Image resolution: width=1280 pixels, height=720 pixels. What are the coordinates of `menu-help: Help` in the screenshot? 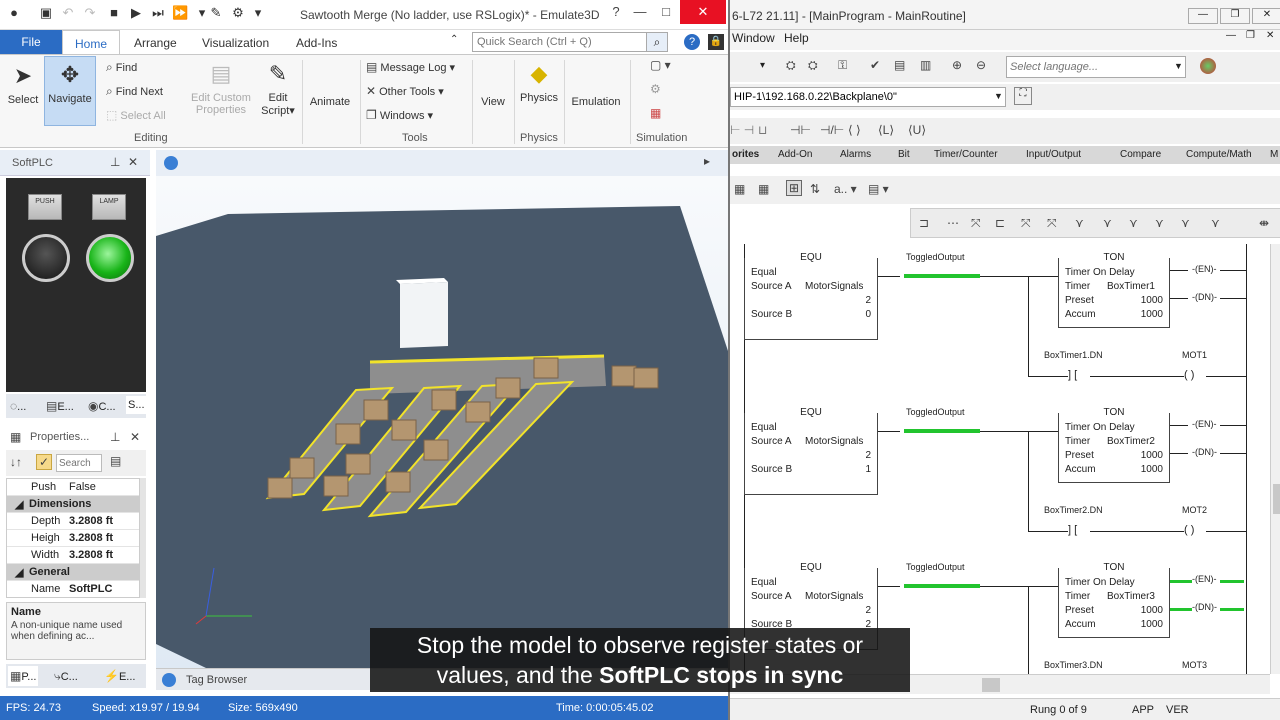 It's located at (796, 38).